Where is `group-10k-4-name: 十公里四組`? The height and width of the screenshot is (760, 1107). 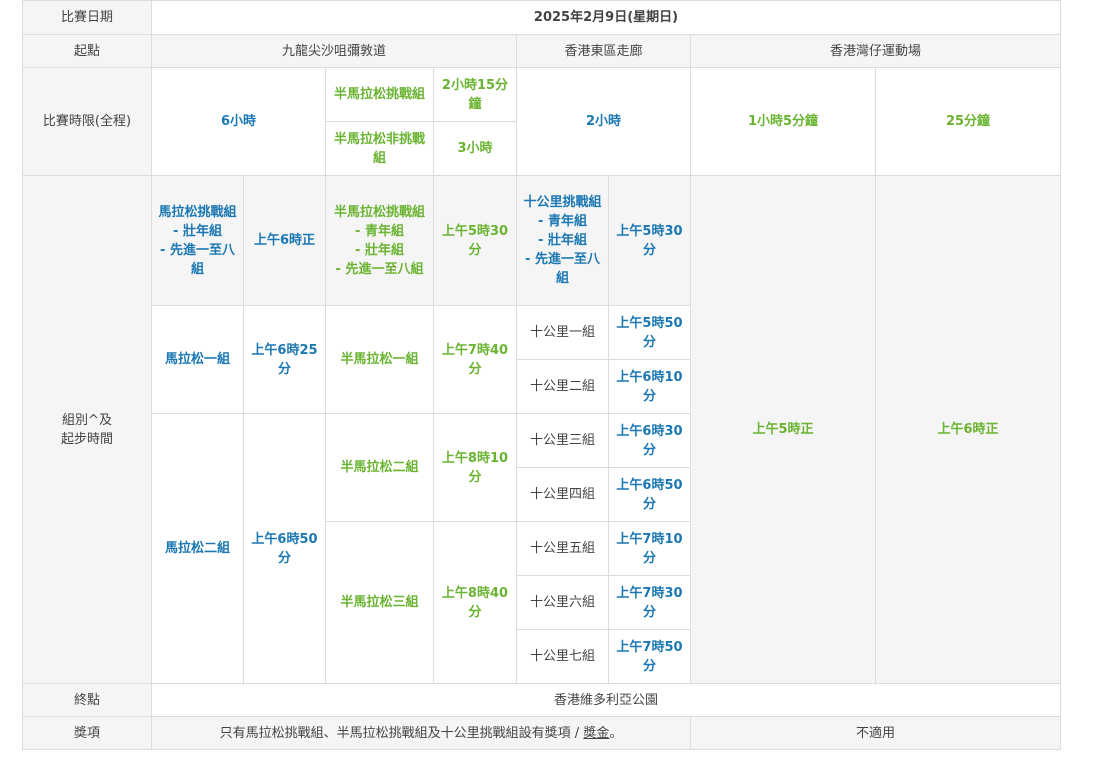 group-10k-4-name: 十公里四組 is located at coordinates (562, 494).